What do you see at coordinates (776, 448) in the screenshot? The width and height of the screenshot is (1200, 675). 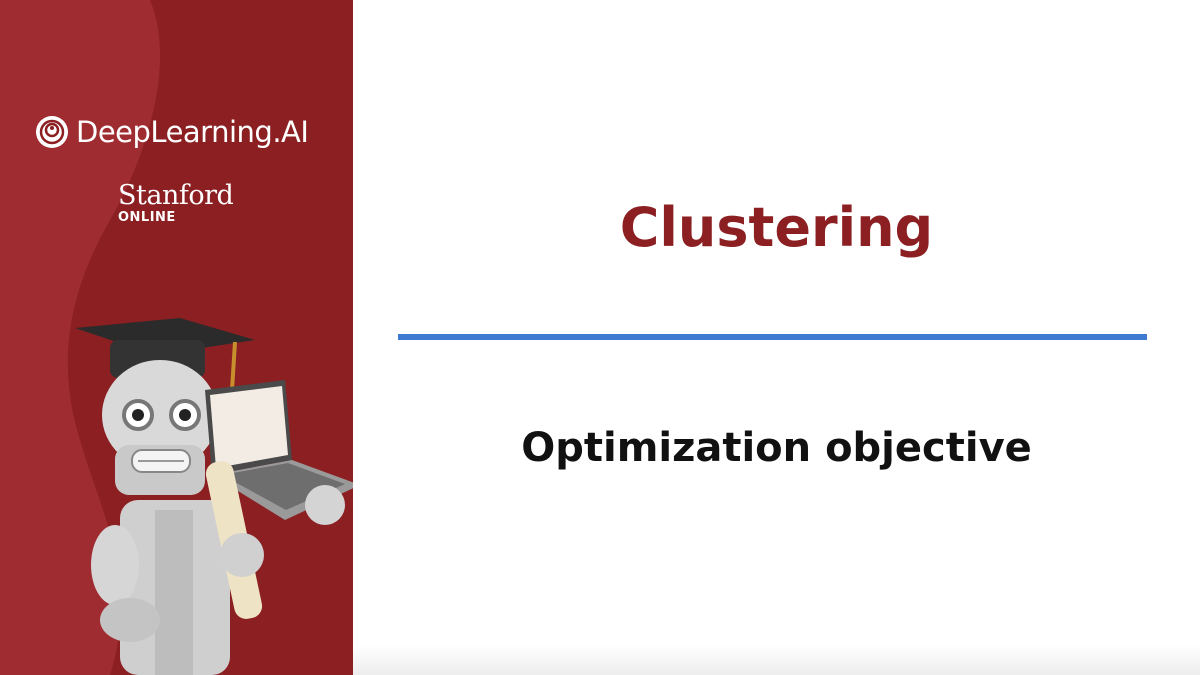 I see `slide-subtitle: Optimization objective` at bounding box center [776, 448].